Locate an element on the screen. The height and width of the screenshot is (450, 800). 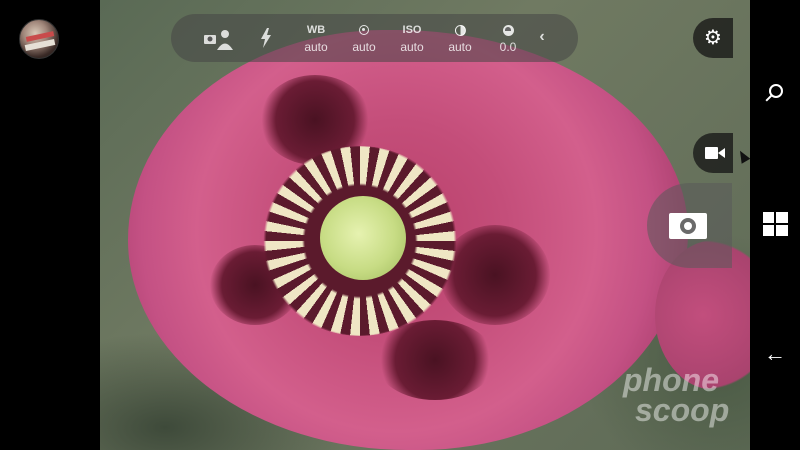
camera-settings-bar: WB auto auto ISO auto auto 0.0 ‹ is located at coordinates (374, 38).